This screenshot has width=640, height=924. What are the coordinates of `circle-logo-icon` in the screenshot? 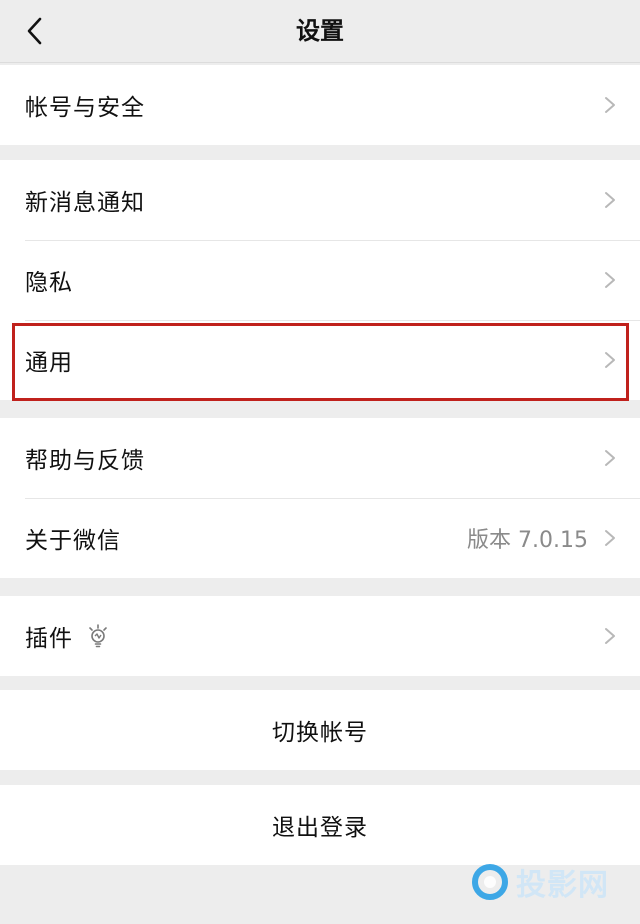 It's located at (490, 882).